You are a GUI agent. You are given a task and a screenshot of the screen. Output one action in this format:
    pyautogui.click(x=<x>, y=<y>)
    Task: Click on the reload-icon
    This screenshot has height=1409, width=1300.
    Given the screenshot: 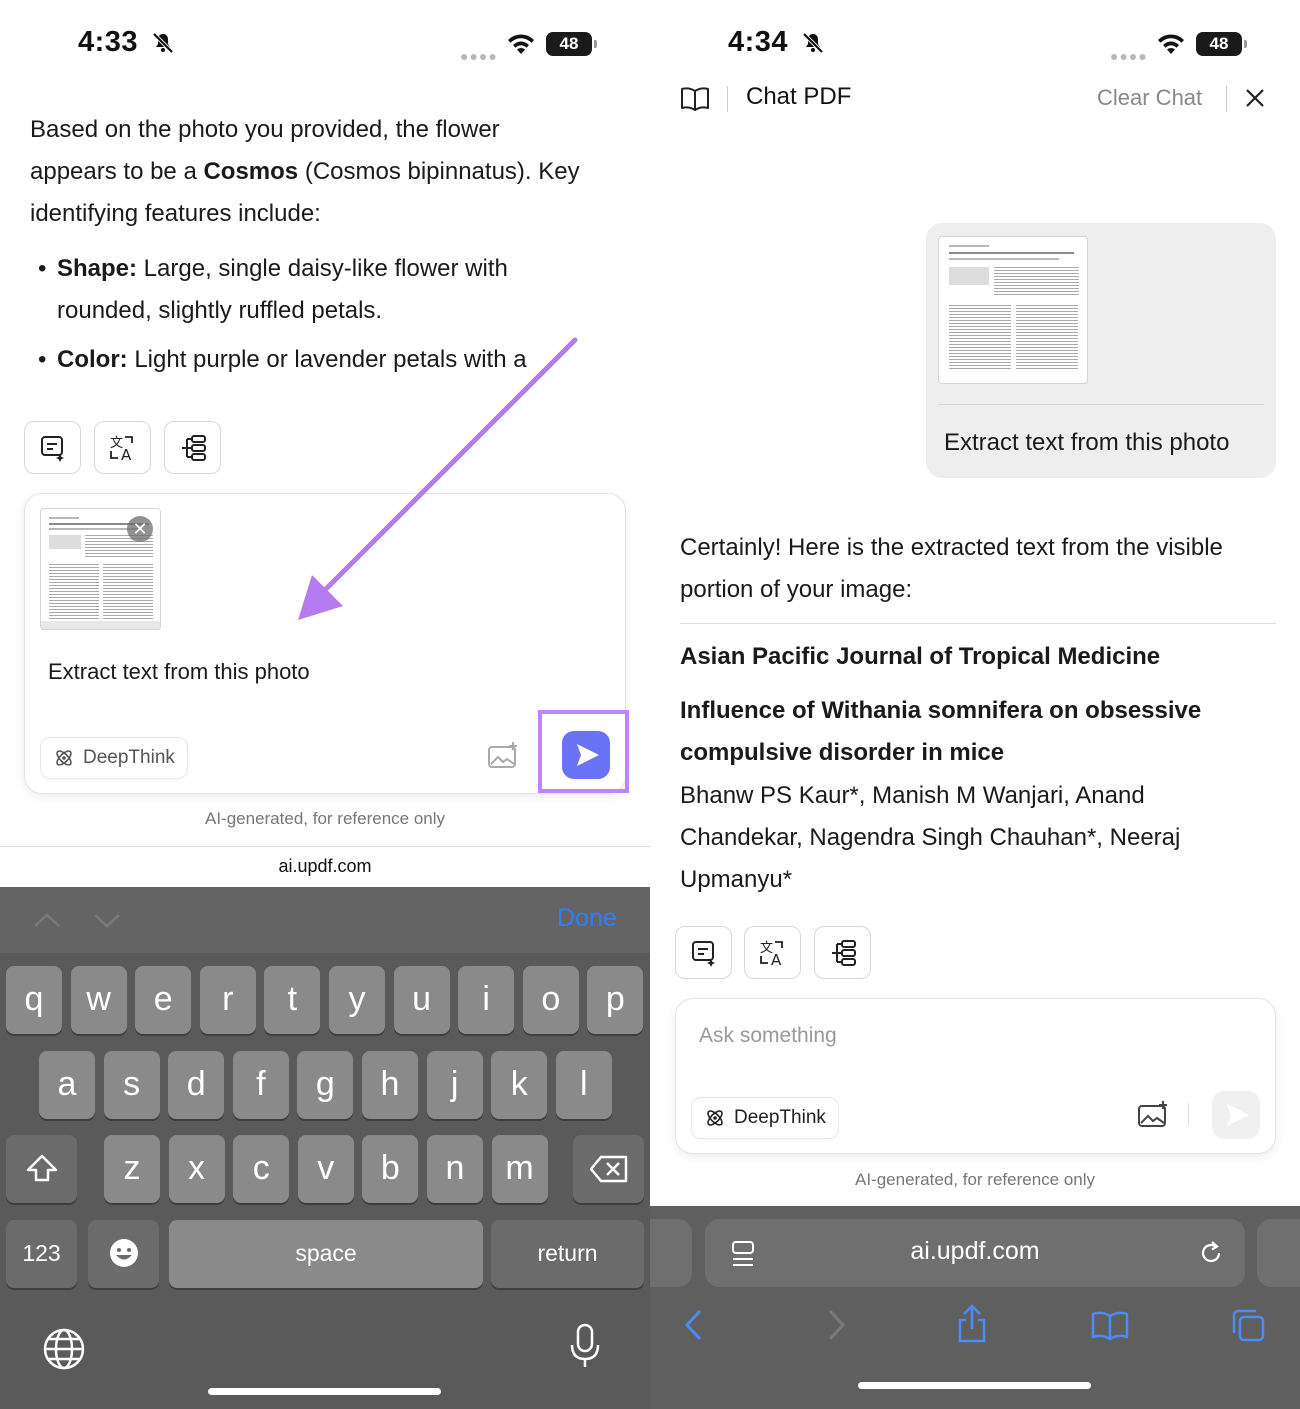 What is the action you would take?
    pyautogui.click(x=1211, y=1253)
    